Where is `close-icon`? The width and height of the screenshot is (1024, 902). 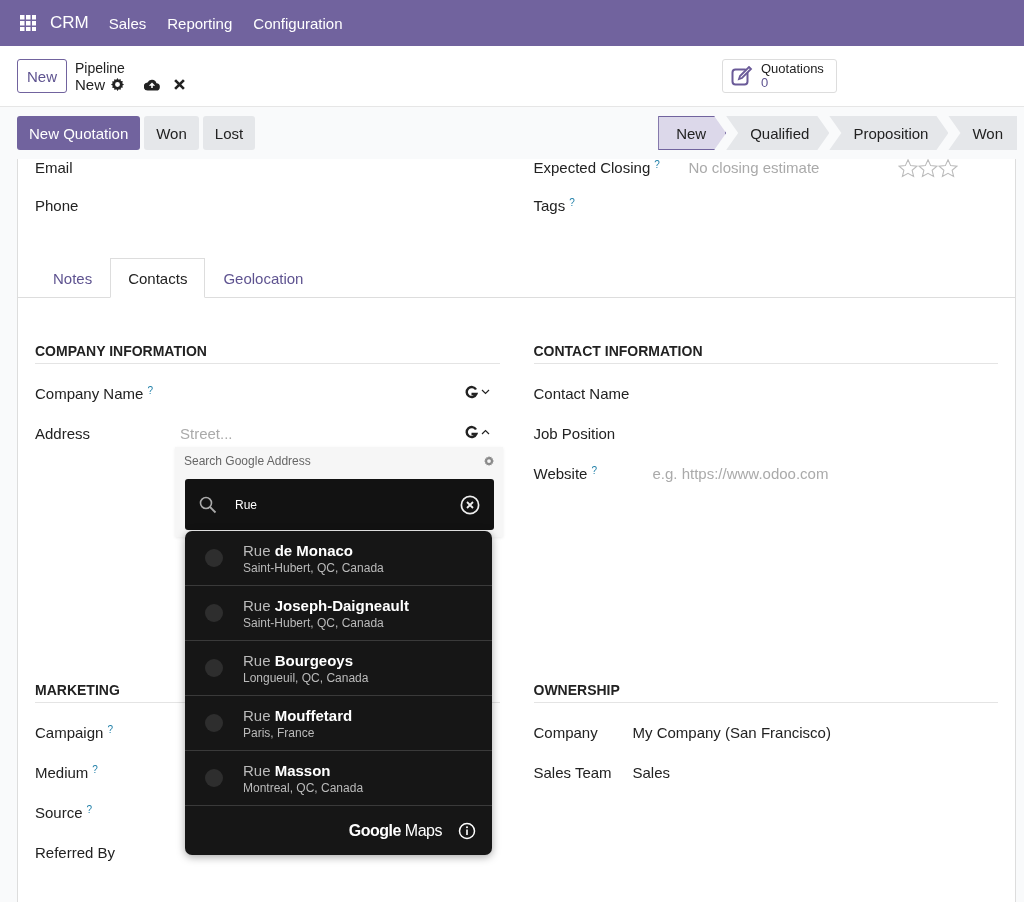
close-icon is located at coordinates (180, 84).